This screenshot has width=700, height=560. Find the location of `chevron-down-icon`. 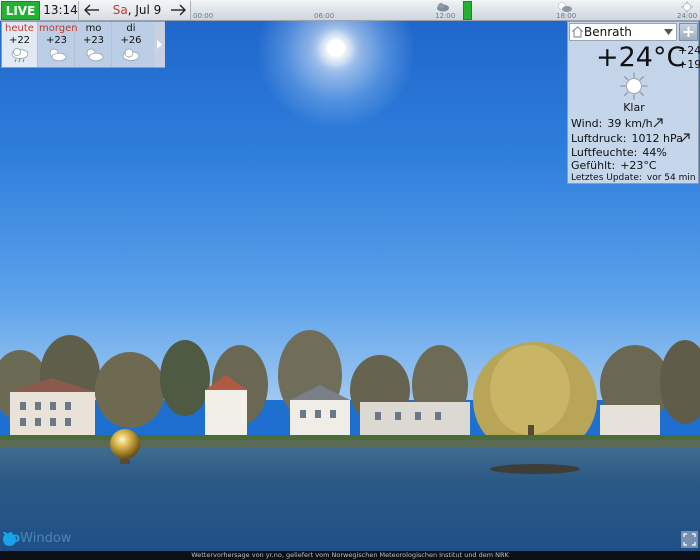

chevron-down-icon is located at coordinates (668, 32).